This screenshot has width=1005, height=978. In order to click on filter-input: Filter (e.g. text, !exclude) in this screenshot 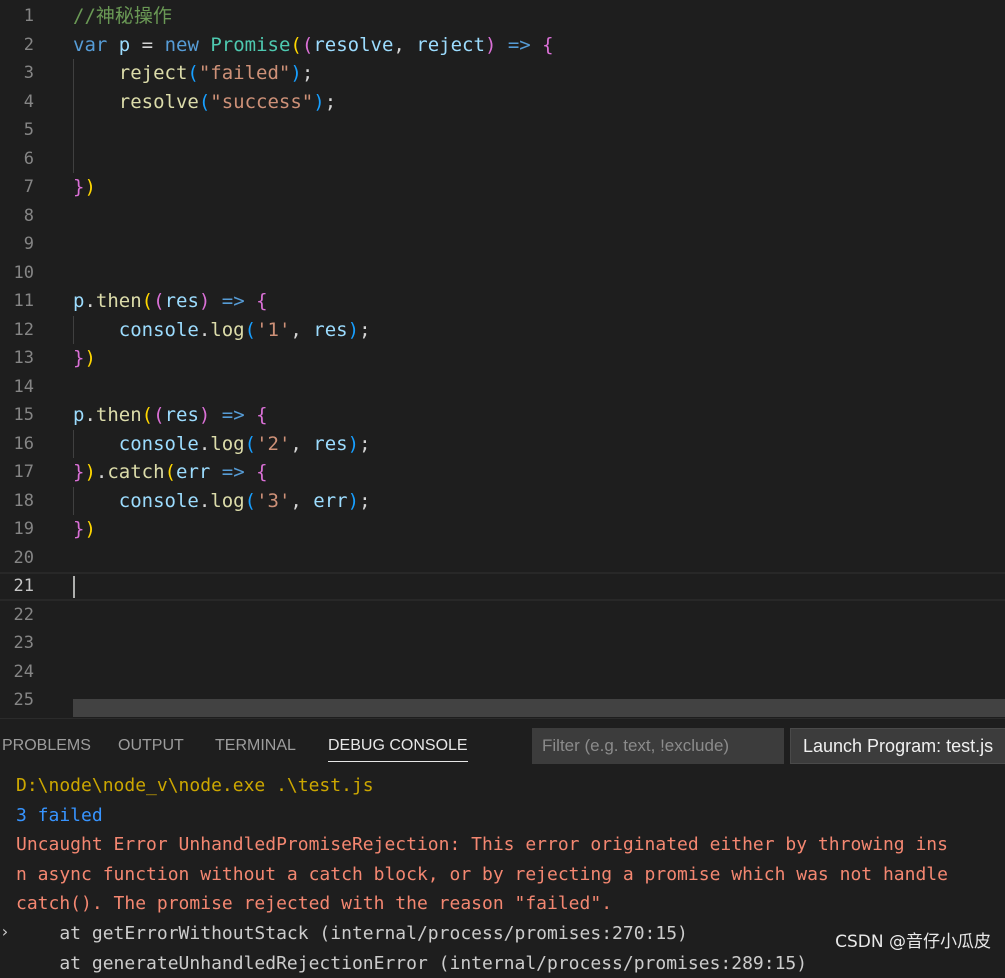, I will do `click(658, 746)`.